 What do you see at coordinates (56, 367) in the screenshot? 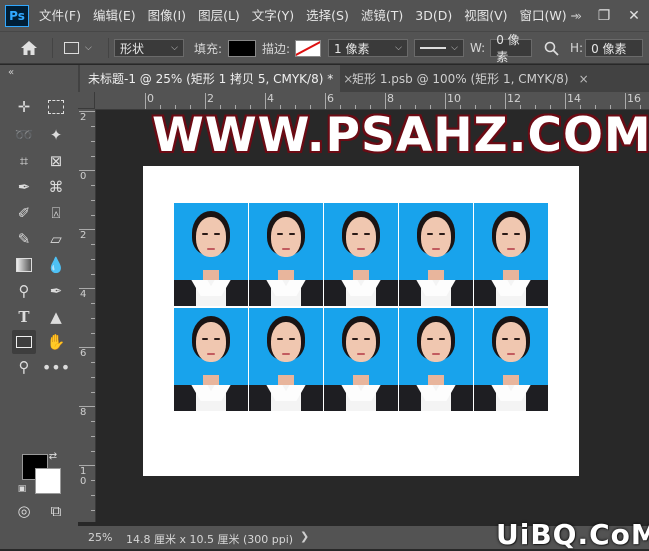
I see `more-tools-icon: •••` at bounding box center [56, 367].